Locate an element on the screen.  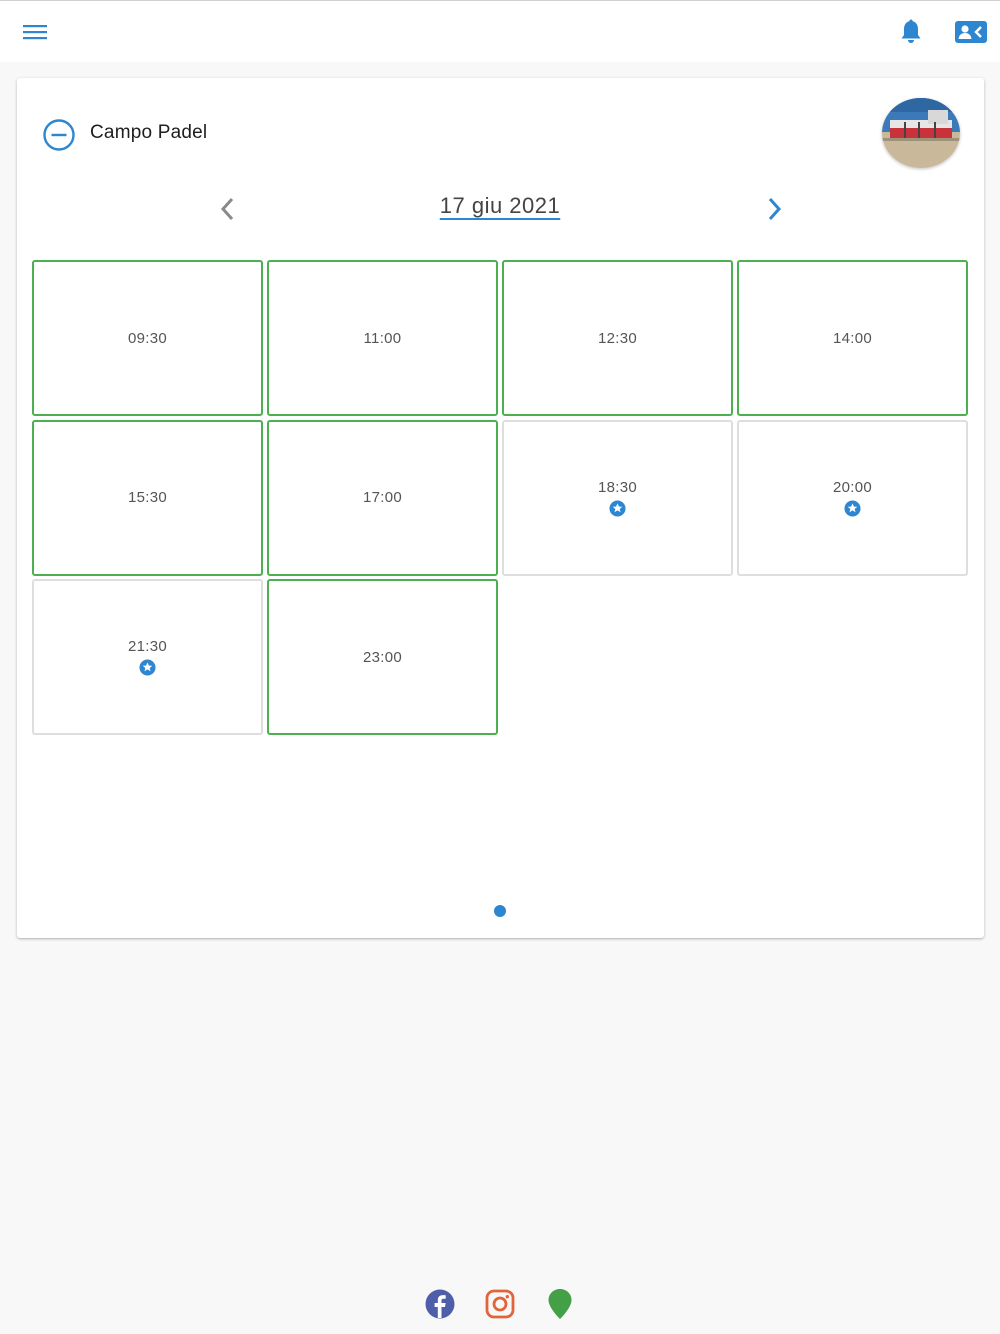
previous-day-button is located at coordinates (227, 209).